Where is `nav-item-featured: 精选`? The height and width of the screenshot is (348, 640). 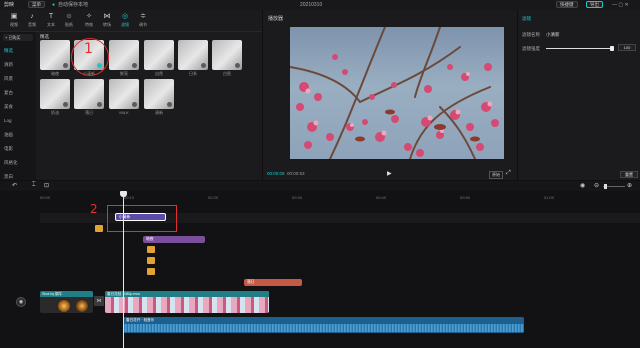 nav-item-featured: 精选 is located at coordinates (18, 51).